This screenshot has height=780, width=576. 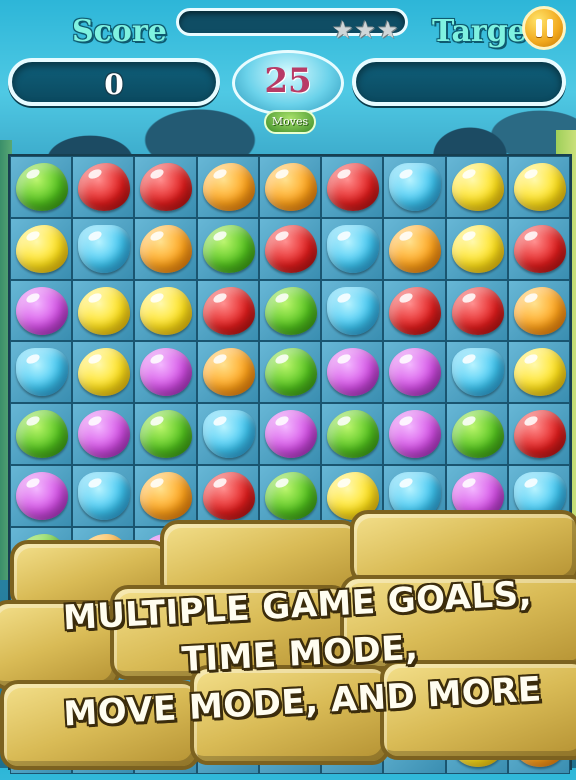 I want to click on pause-button, so click(x=544, y=28).